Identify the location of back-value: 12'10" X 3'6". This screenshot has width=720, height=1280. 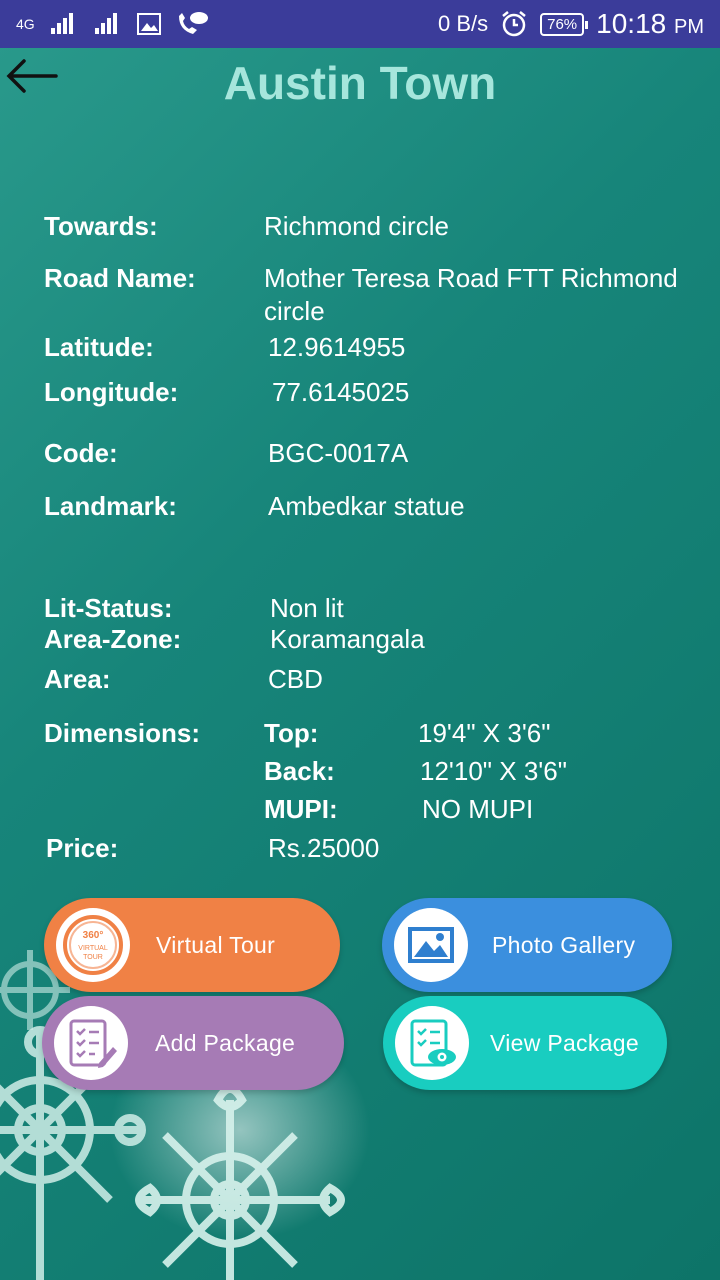
(493, 771).